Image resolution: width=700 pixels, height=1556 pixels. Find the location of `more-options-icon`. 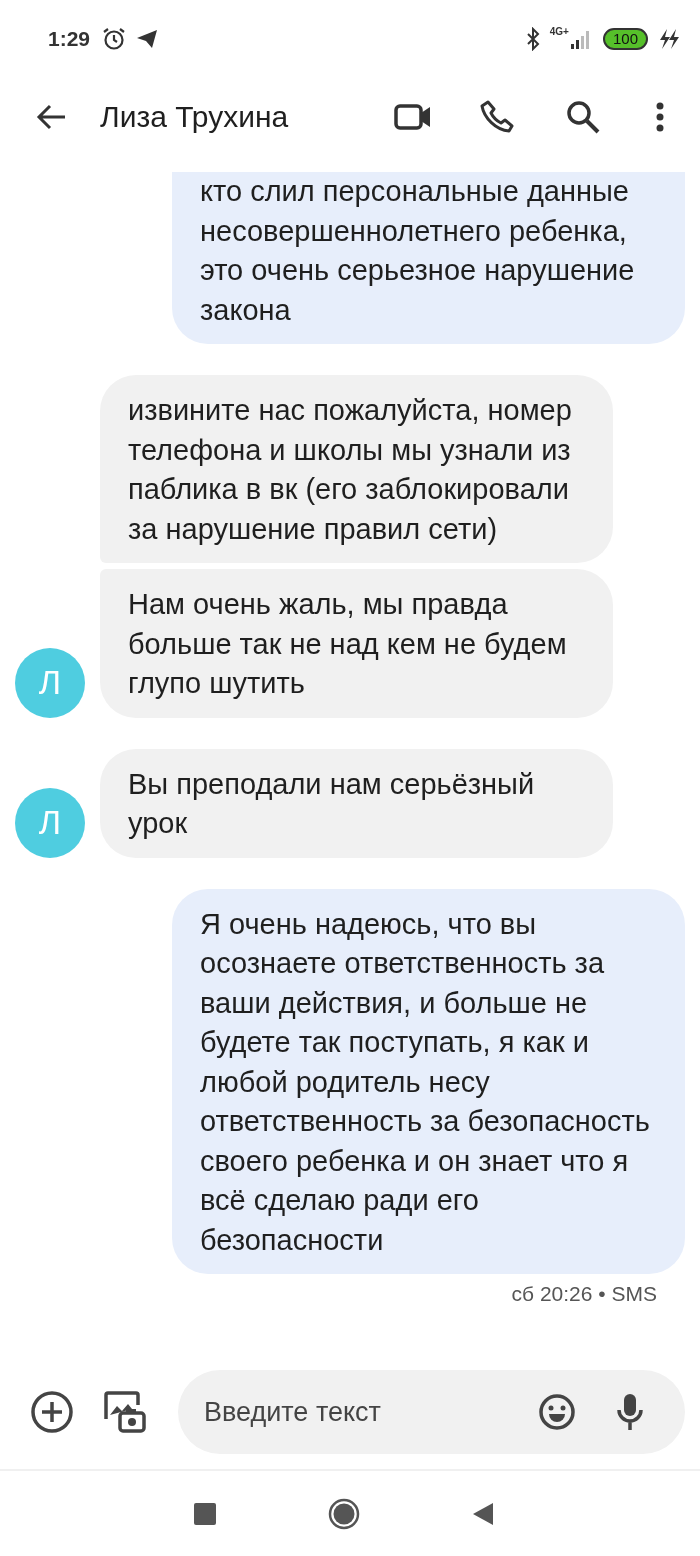

more-options-icon is located at coordinates (660, 117).